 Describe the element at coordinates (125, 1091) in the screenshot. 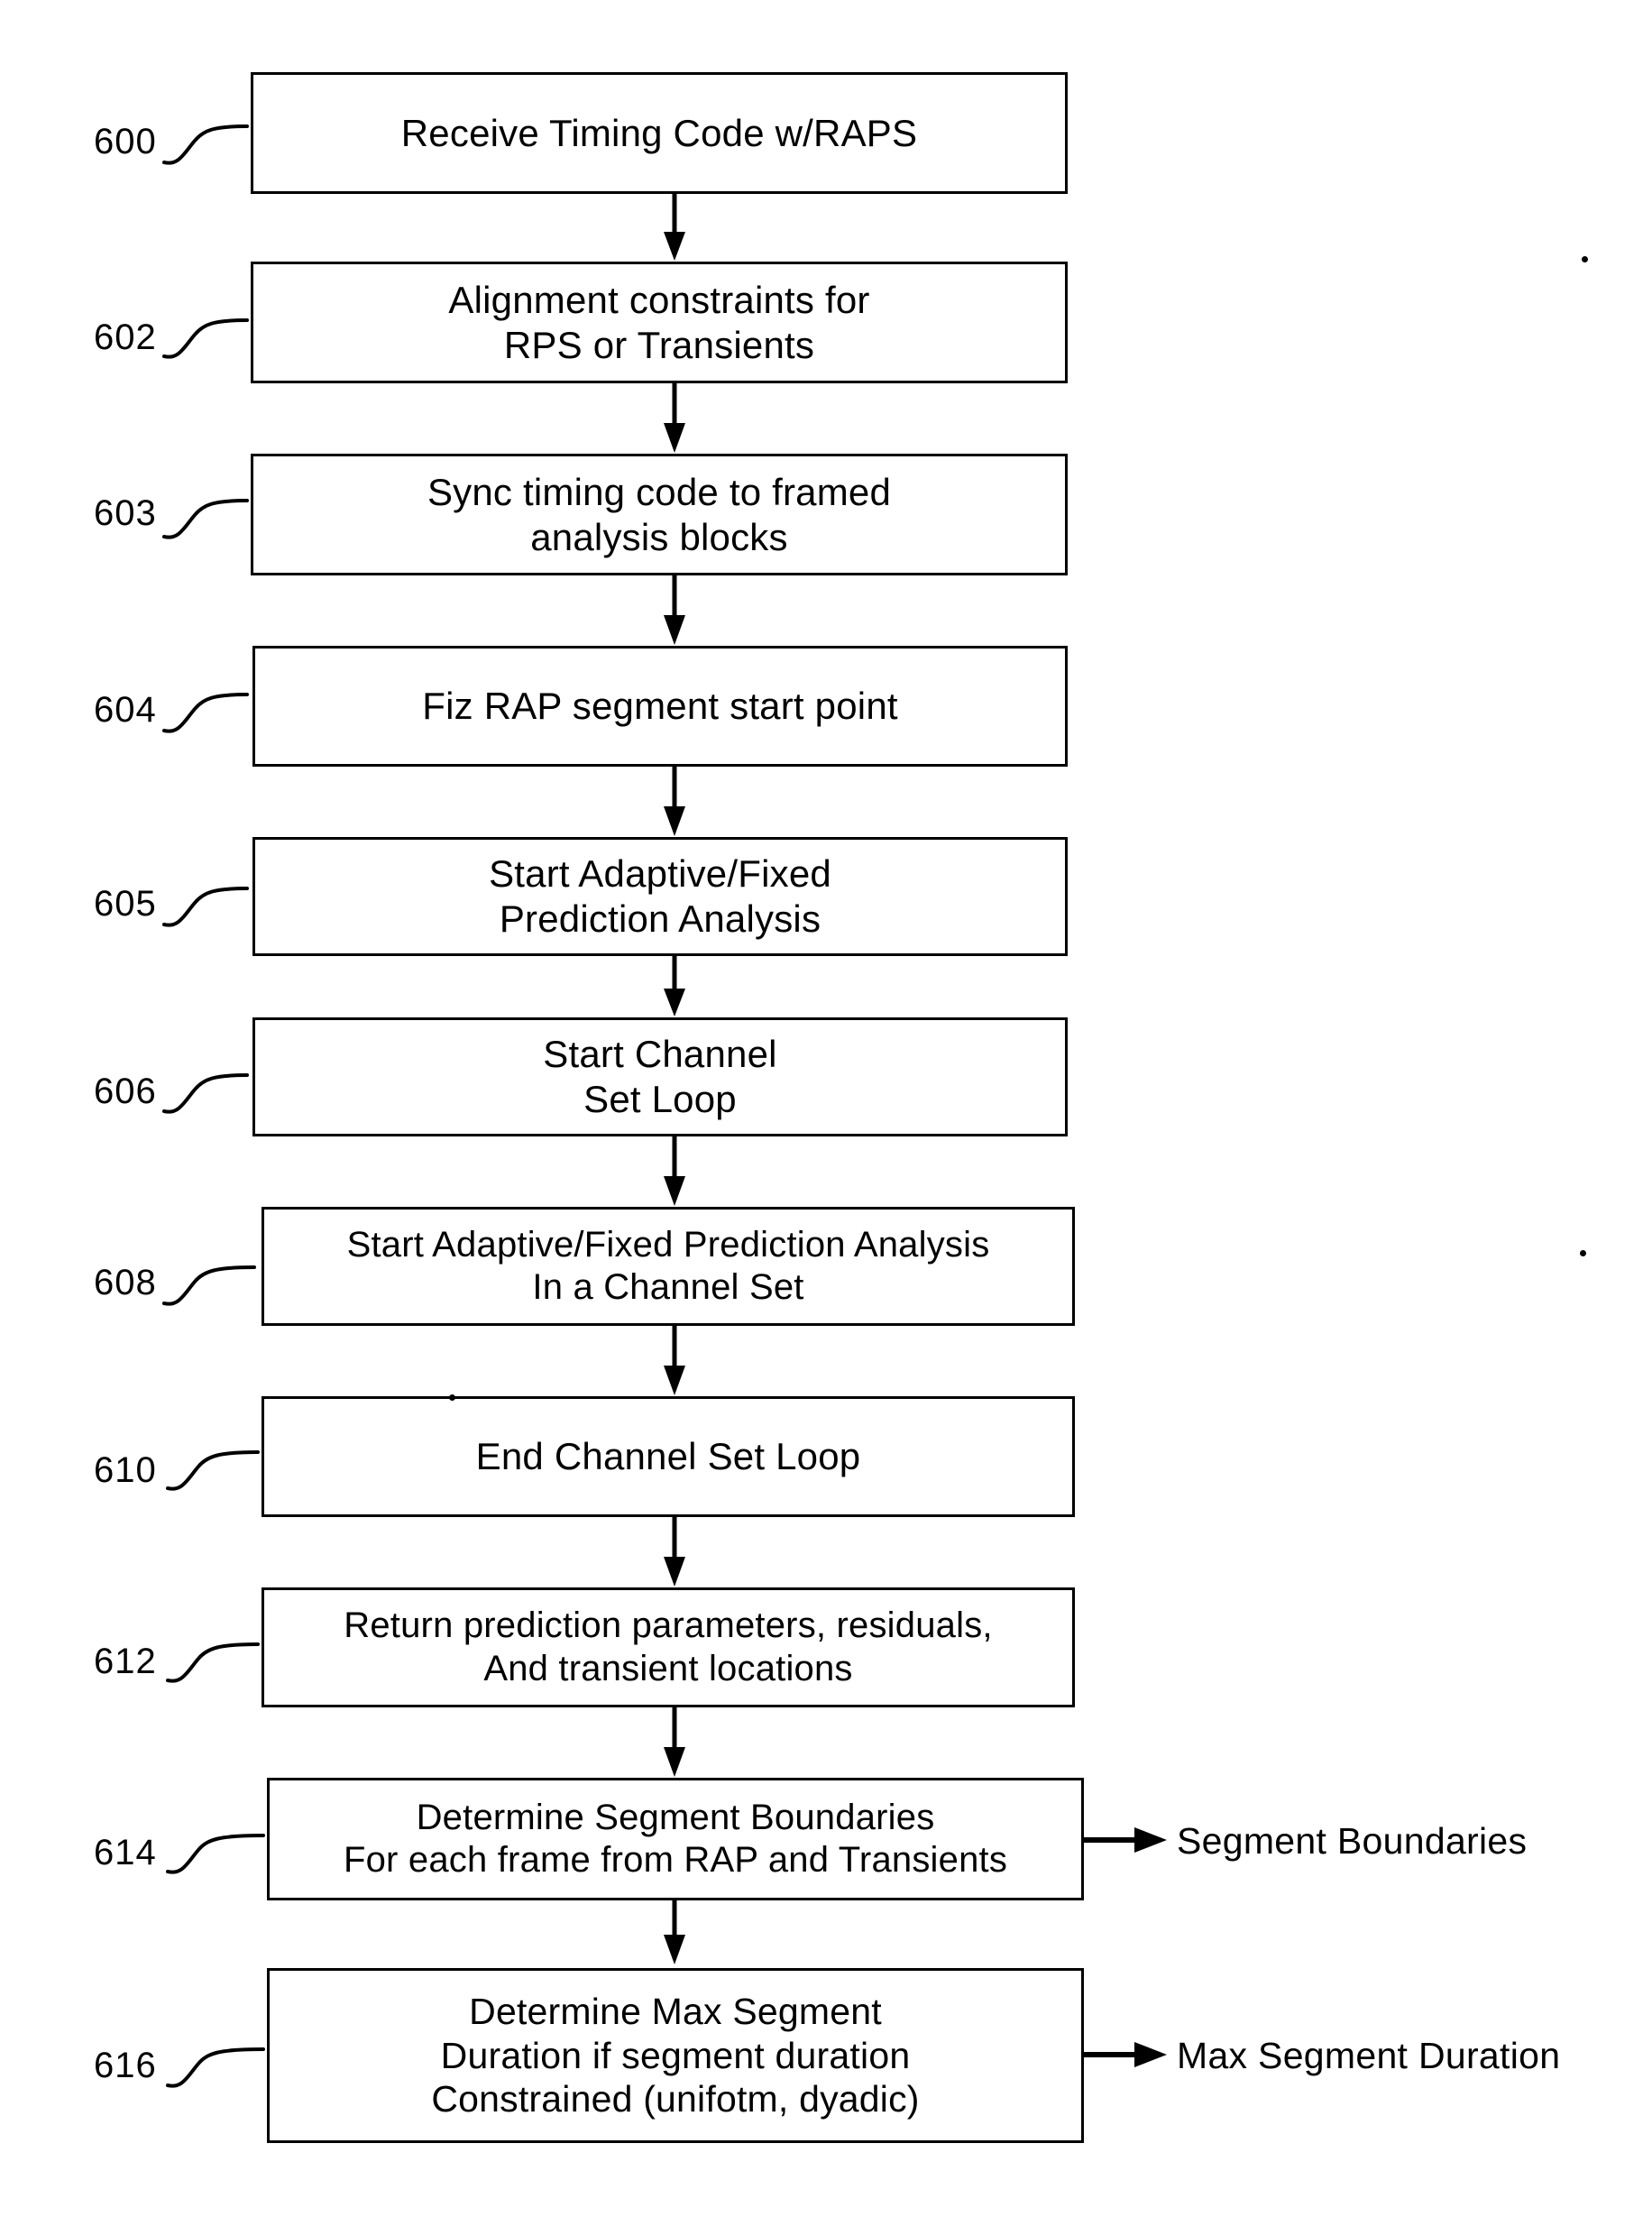

I see `reference-numeral-606: 606` at that location.